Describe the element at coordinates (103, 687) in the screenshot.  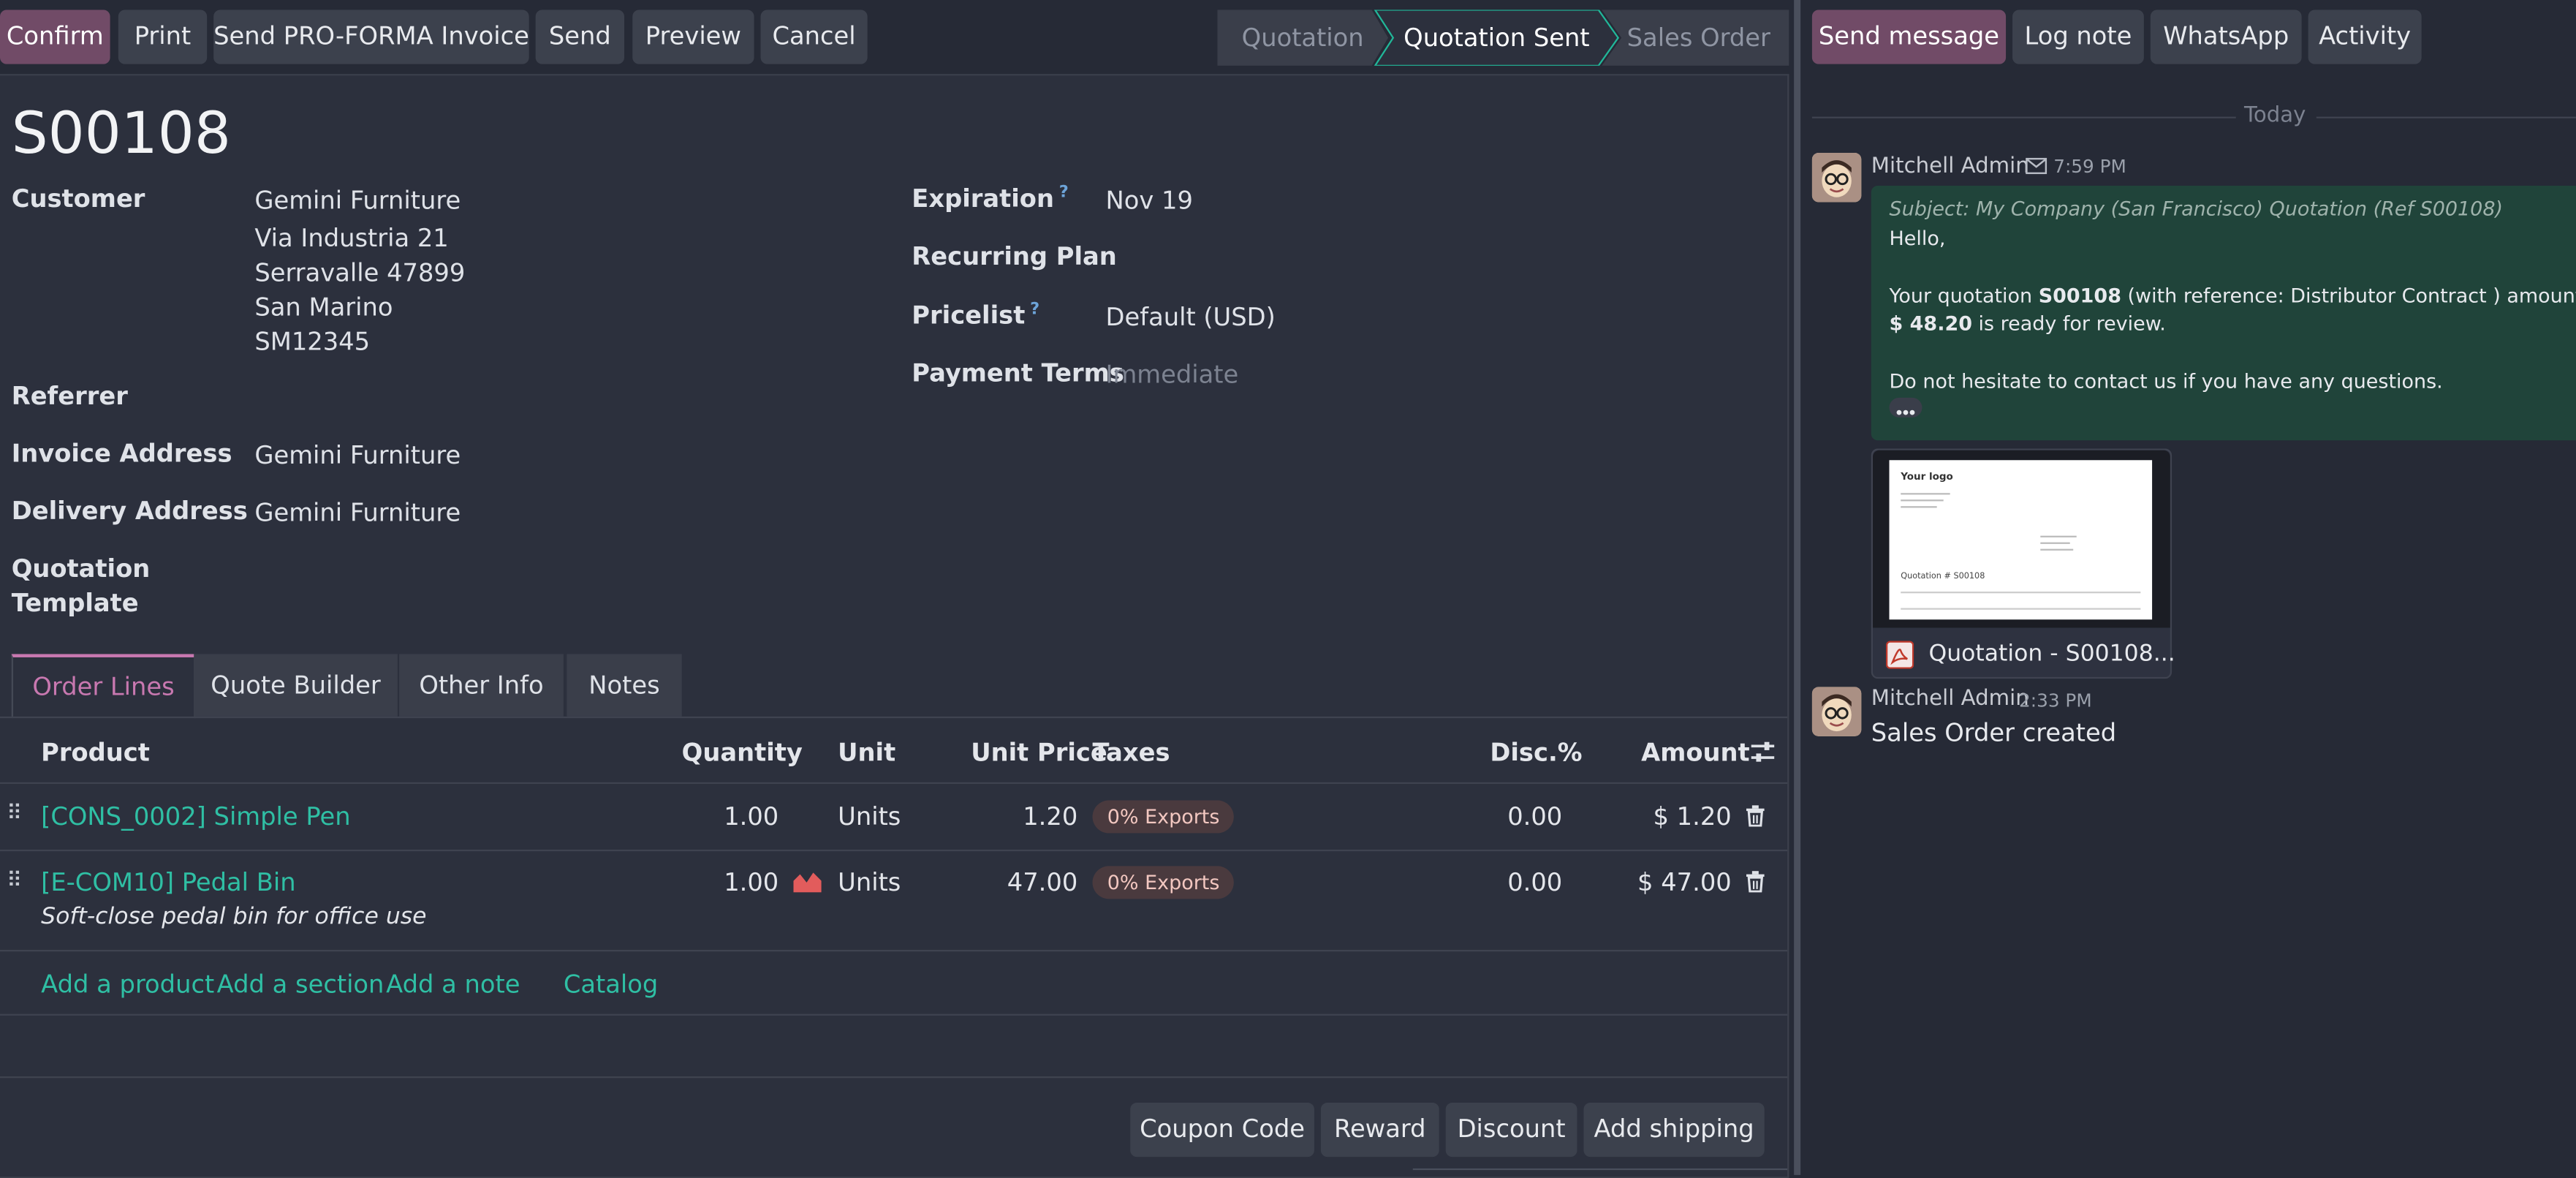
I see `tab-order-lines: Order Lines` at that location.